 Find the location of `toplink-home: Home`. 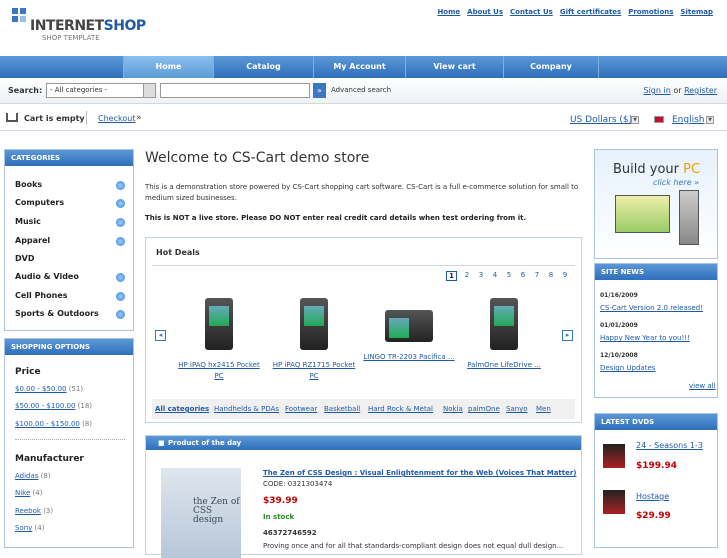

toplink-home: Home is located at coordinates (448, 12).